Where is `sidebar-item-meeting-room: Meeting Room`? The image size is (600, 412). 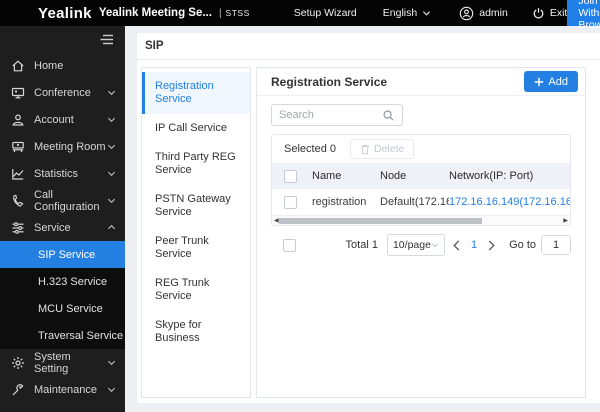
sidebar-item-meeting-room: Meeting Room is located at coordinates (62, 146).